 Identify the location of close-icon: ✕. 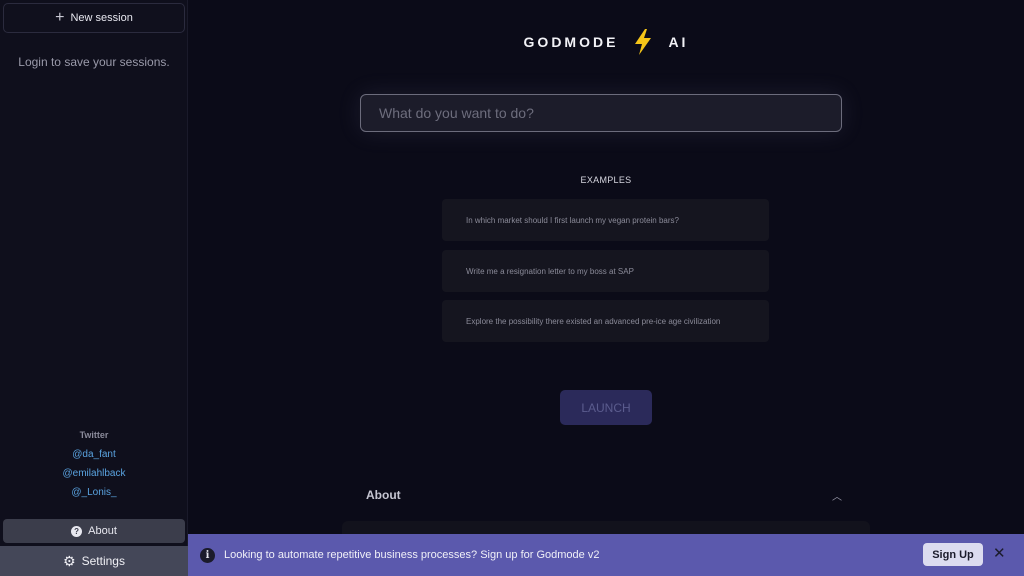
(999, 553).